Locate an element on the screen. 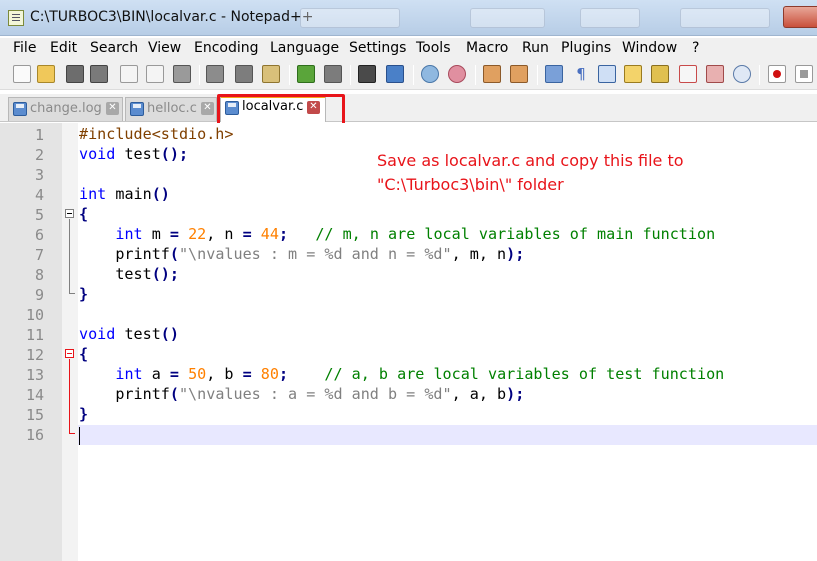  word-wrap-icon is located at coordinates (554, 74).